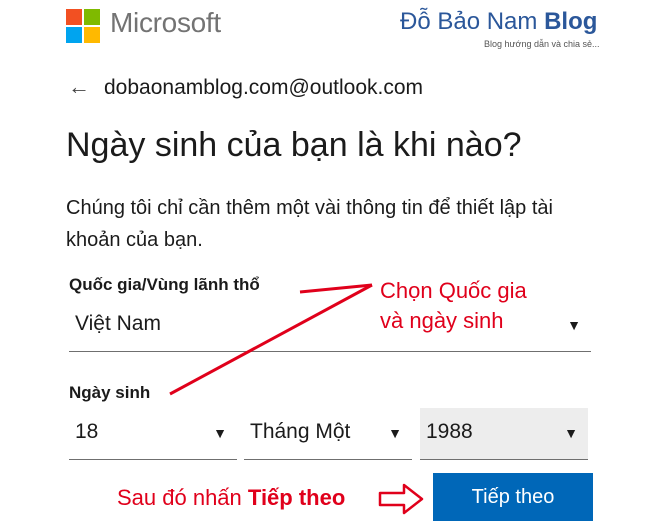 The image size is (660, 531). I want to click on birthdate-label: Ngày sinh, so click(110, 392).